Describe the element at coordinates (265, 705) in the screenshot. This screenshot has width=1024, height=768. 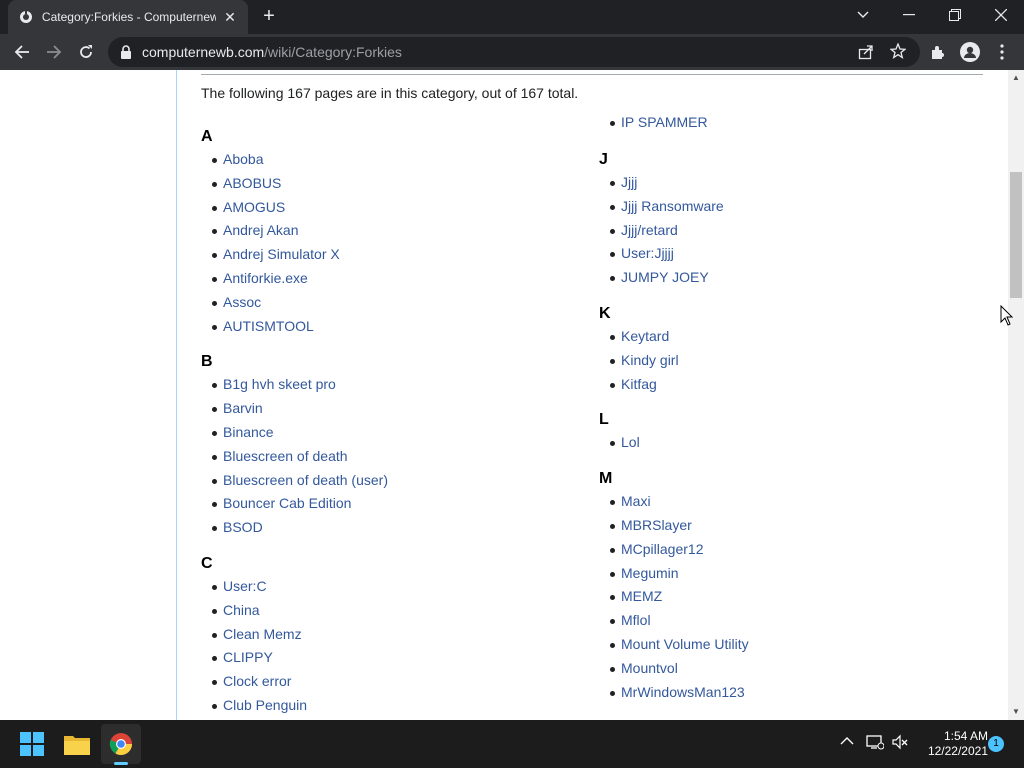
I see `category-page-link: Club Penguin` at that location.